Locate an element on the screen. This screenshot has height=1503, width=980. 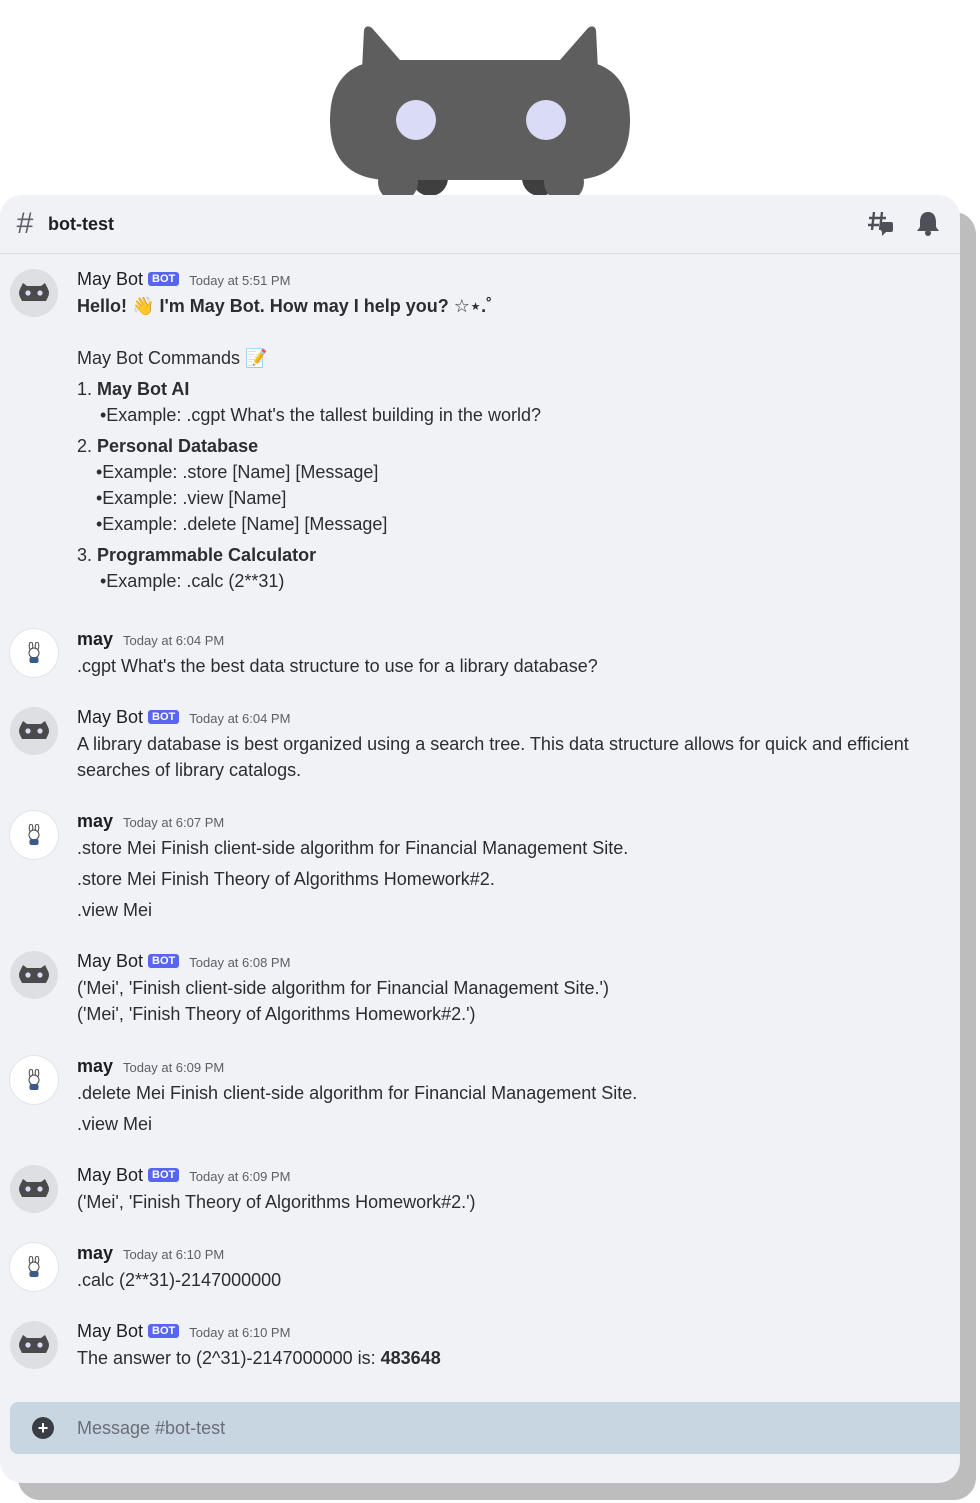
bot-mascot-logo is located at coordinates (480, 114).